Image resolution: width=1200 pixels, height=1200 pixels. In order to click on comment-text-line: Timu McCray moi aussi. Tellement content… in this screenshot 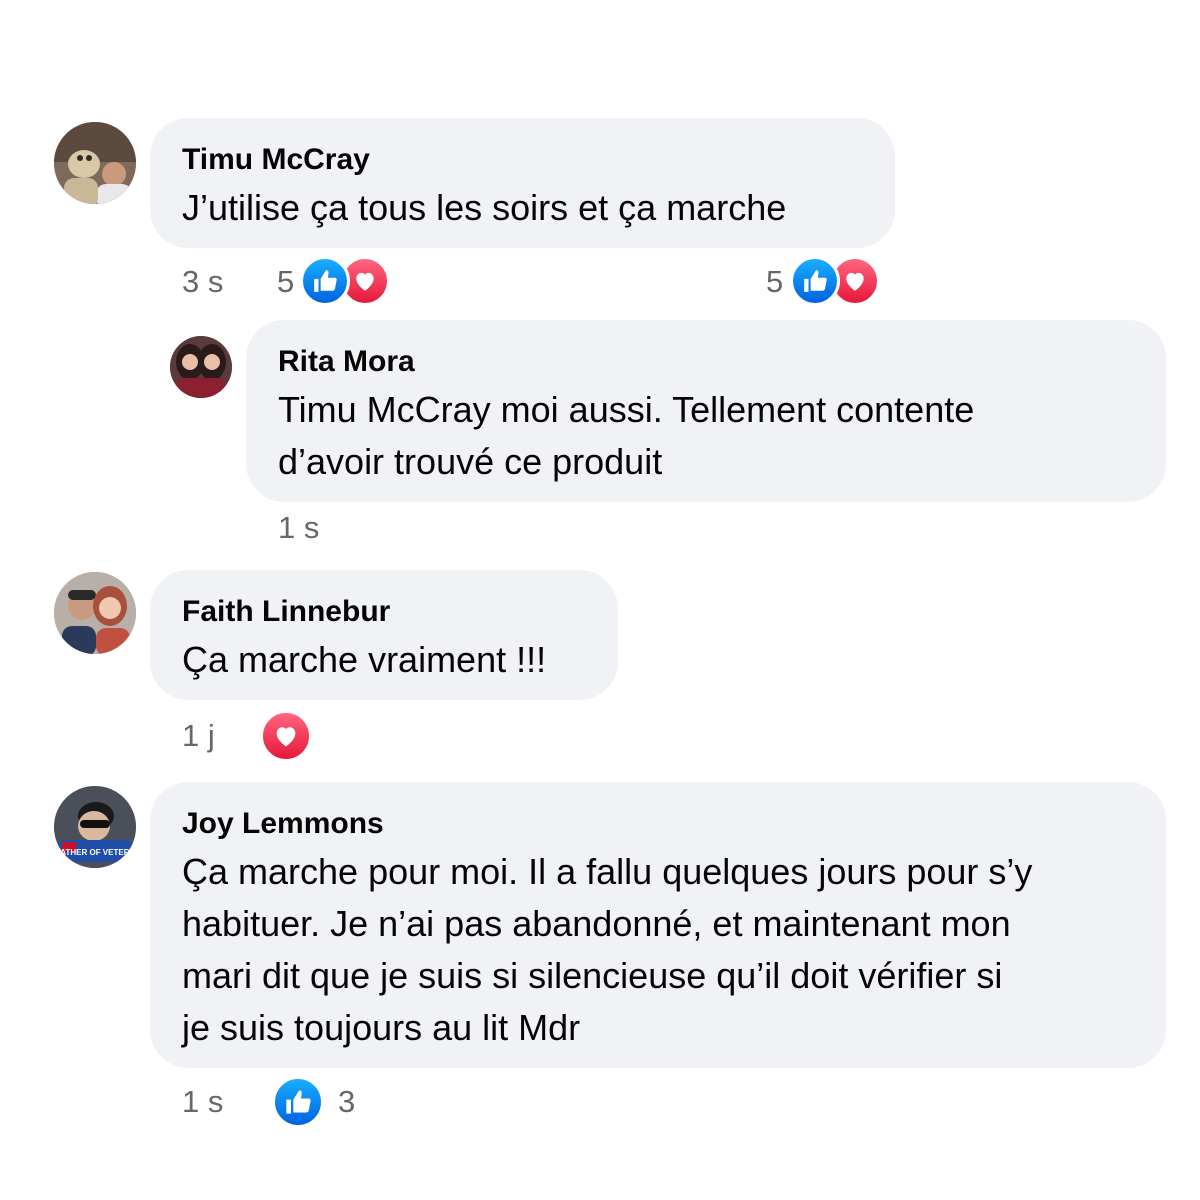, I will do `click(626, 409)`.